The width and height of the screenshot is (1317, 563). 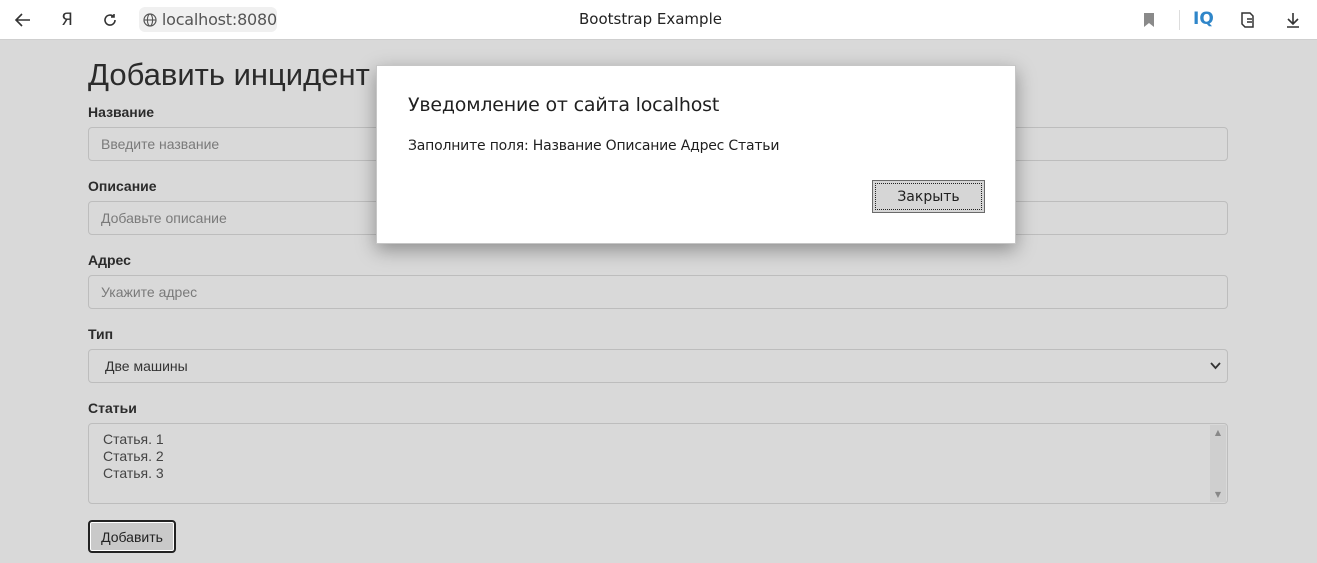 I want to click on articles-listbox: Статья. 1 Статья. 2 Статья. 3 ▲ ▼, so click(x=658, y=463).